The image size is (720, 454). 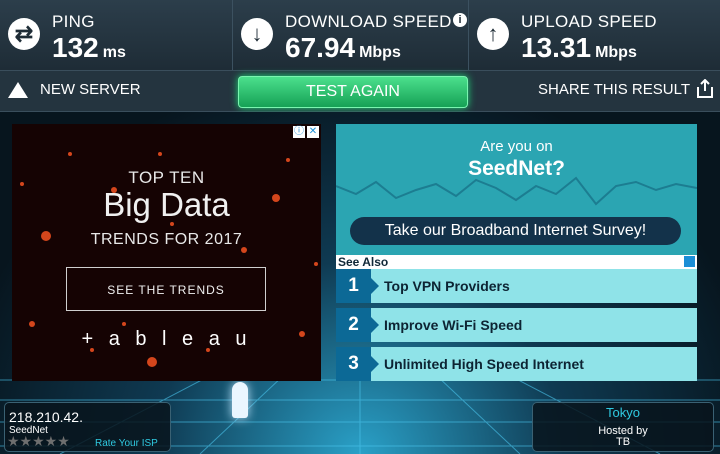 I want to click on action-bar: NEW SERVER TEST AGAIN SHARE THIS RESULT, so click(x=360, y=91).